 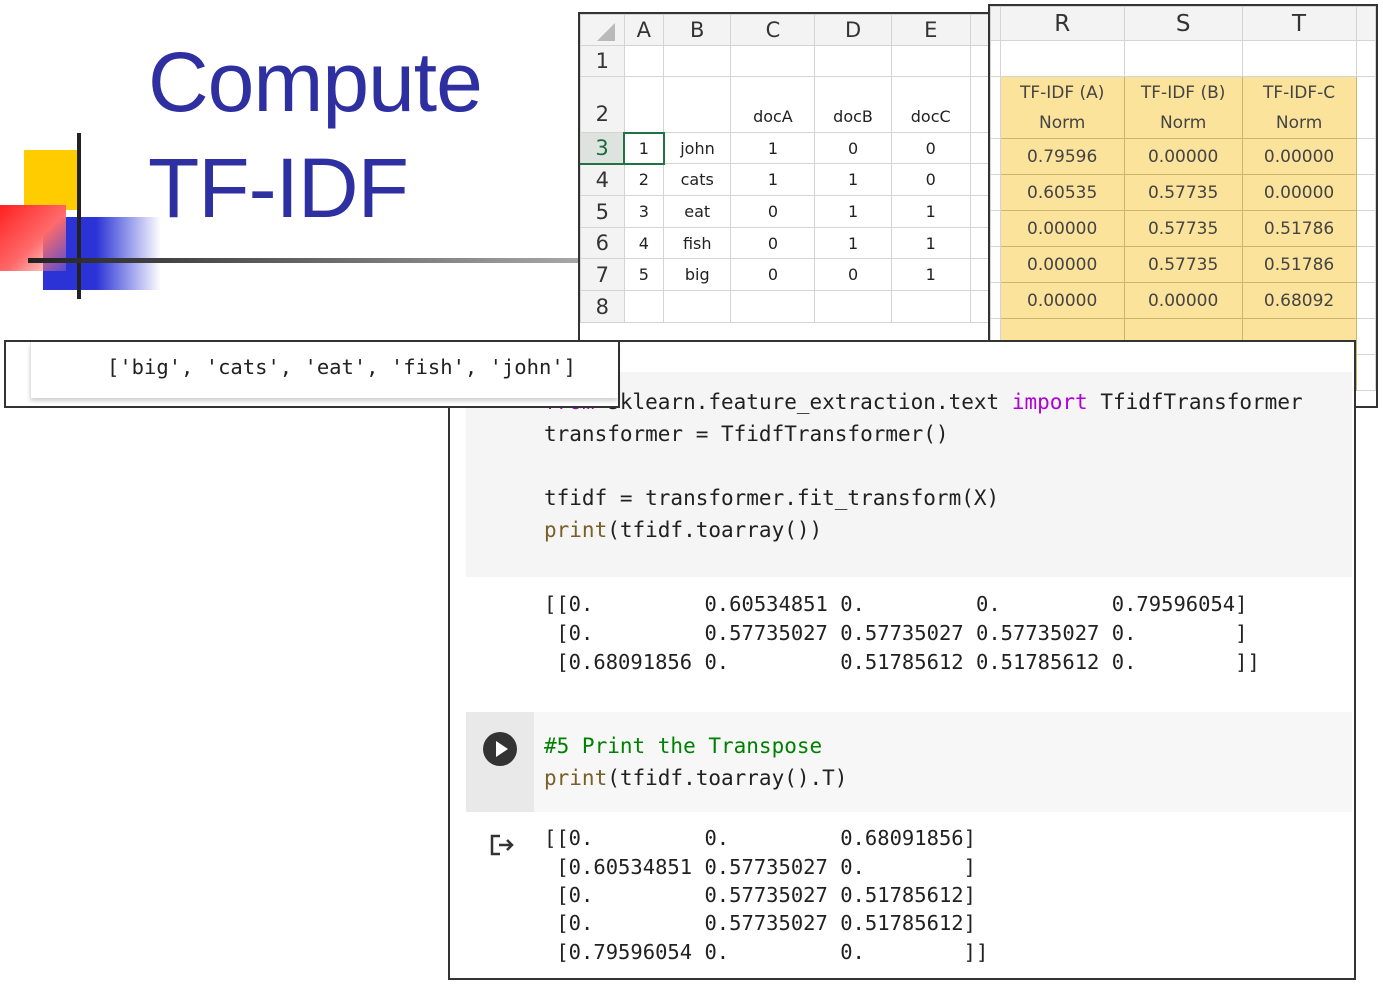 I want to click on row-header-1: 1, so click(x=602, y=61).